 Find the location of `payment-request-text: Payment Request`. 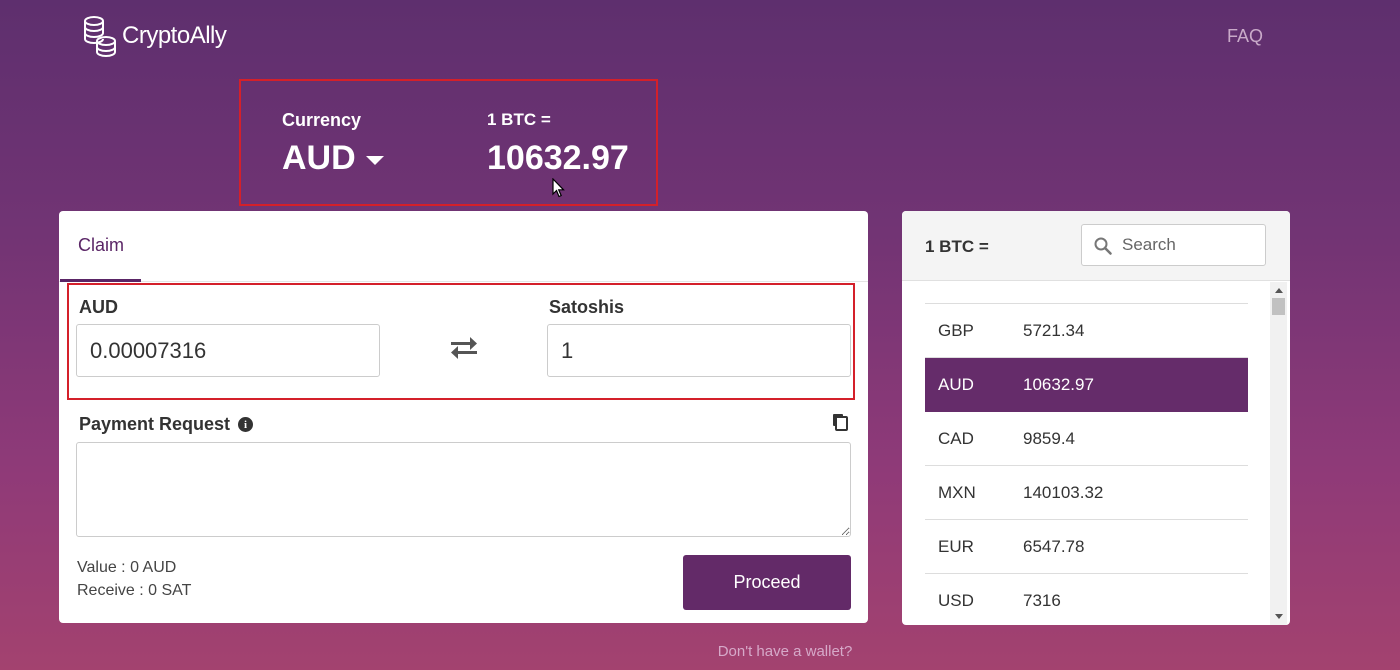

payment-request-text: Payment Request is located at coordinates (155, 424).